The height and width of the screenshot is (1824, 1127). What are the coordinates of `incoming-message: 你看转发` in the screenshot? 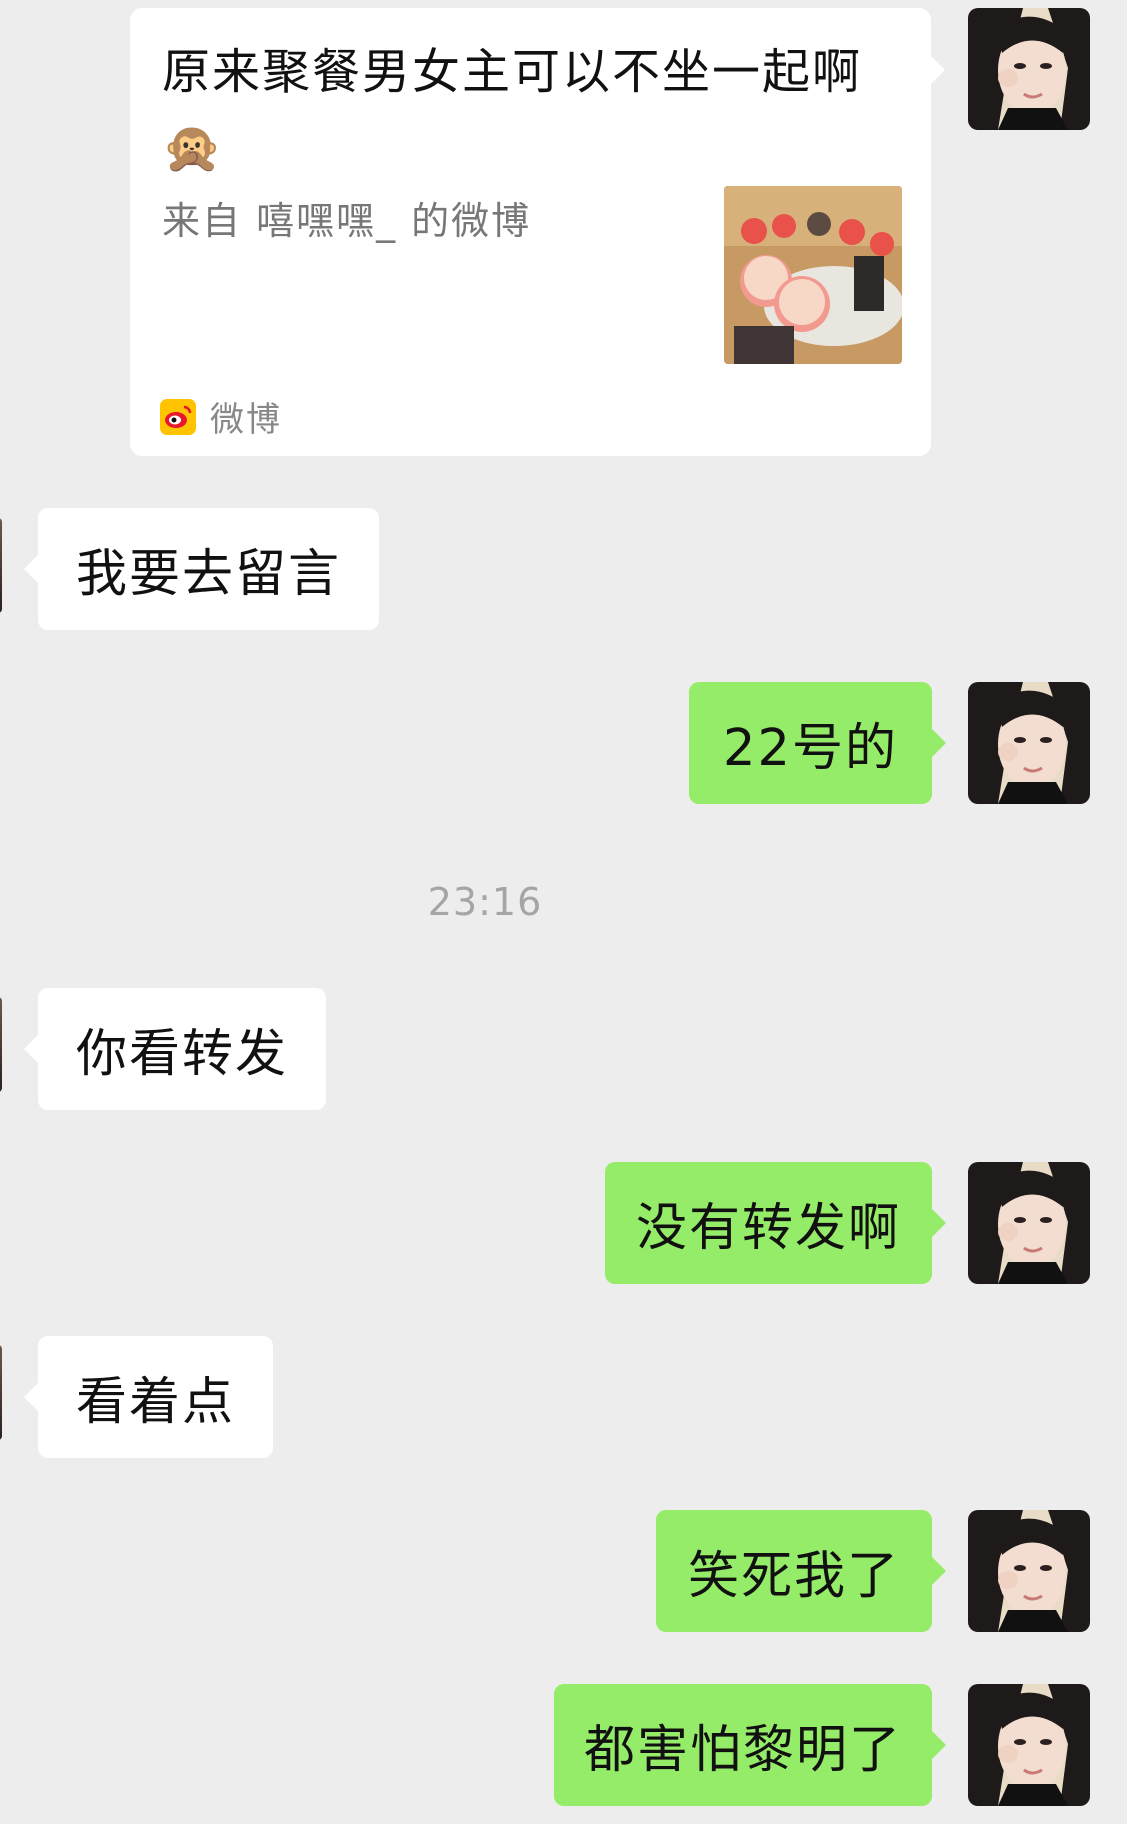 It's located at (175, 1049).